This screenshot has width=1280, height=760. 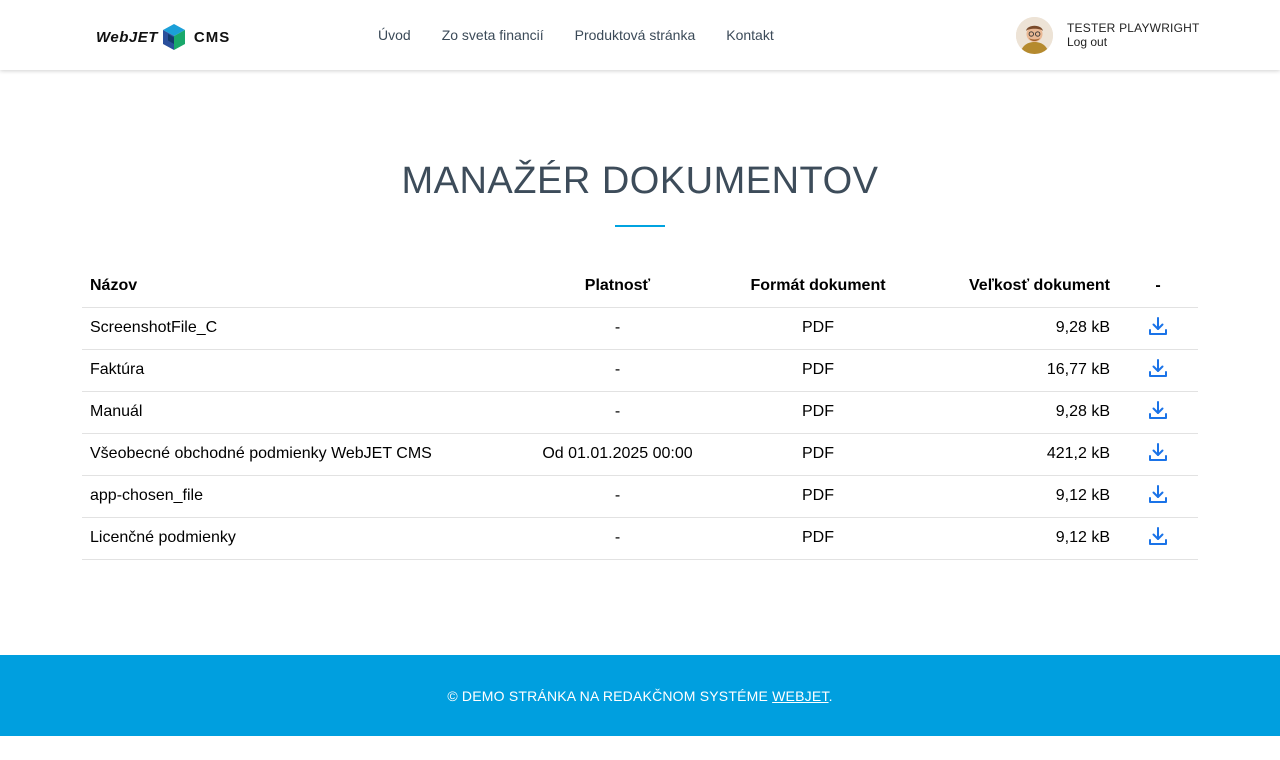 I want to click on footer-suffix: ., so click(x=830, y=695).